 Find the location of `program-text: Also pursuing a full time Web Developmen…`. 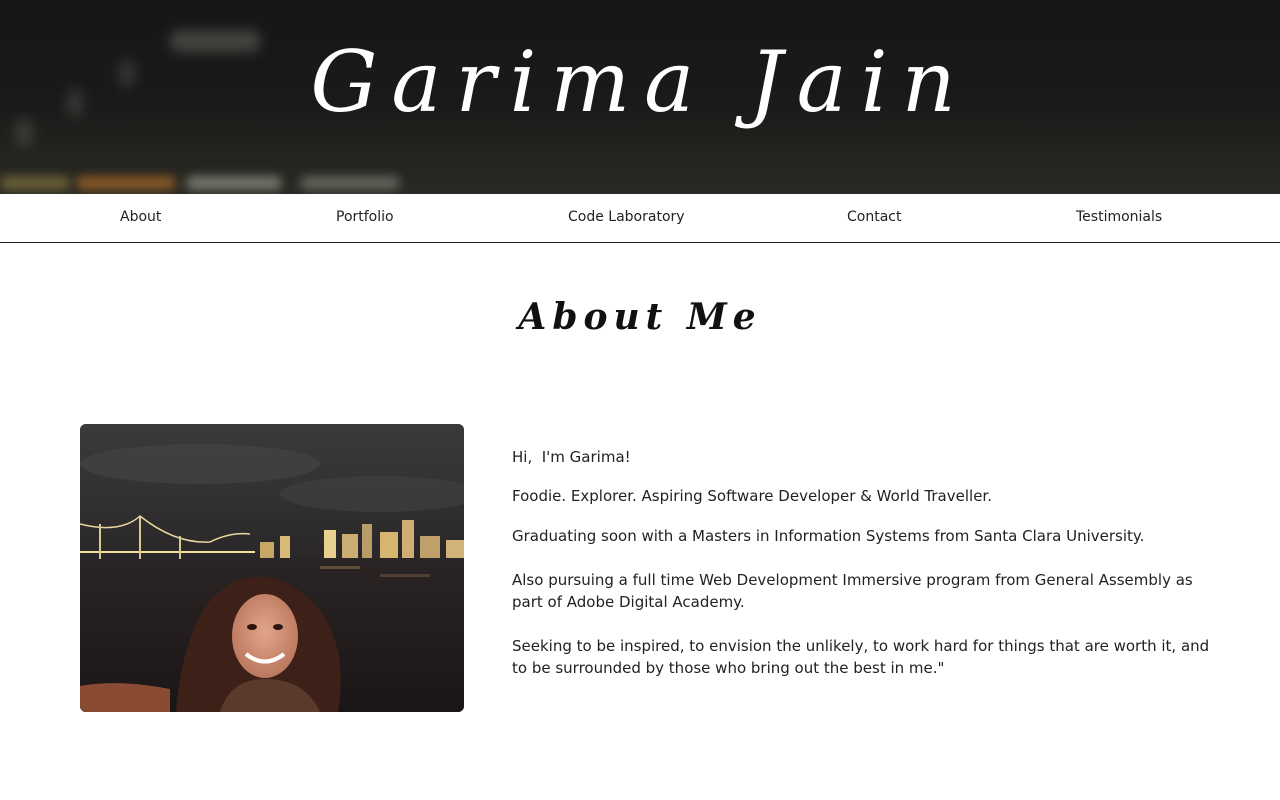

program-text: Also pursuing a full time Web Developmen… is located at coordinates (852, 591).